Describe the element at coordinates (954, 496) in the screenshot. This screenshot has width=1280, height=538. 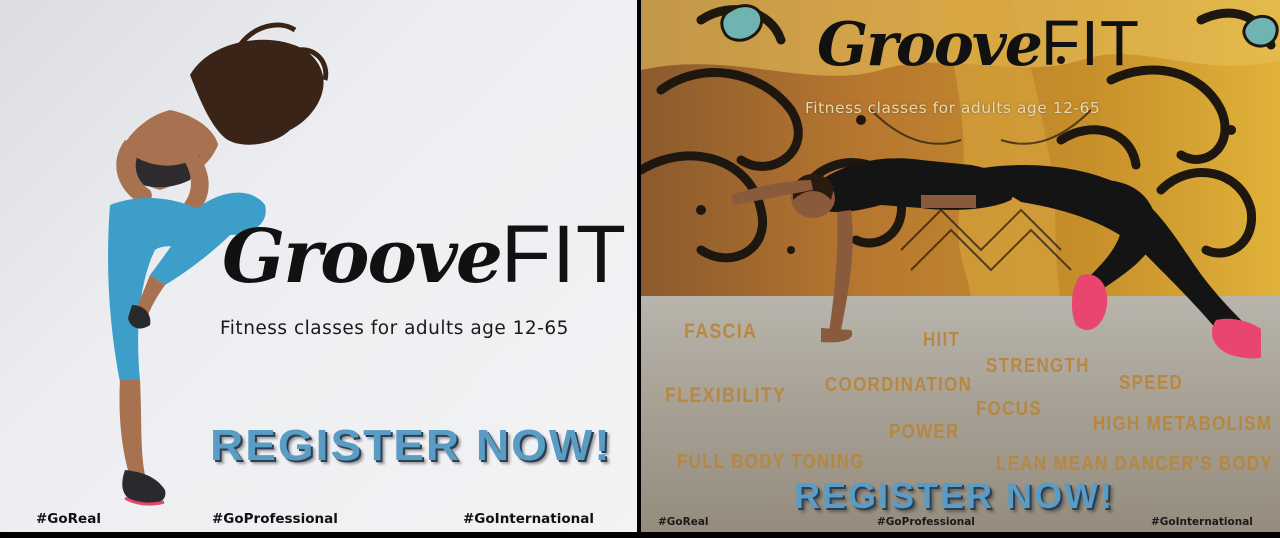
I see `register-now-button-right: REGISTER NOW!` at that location.